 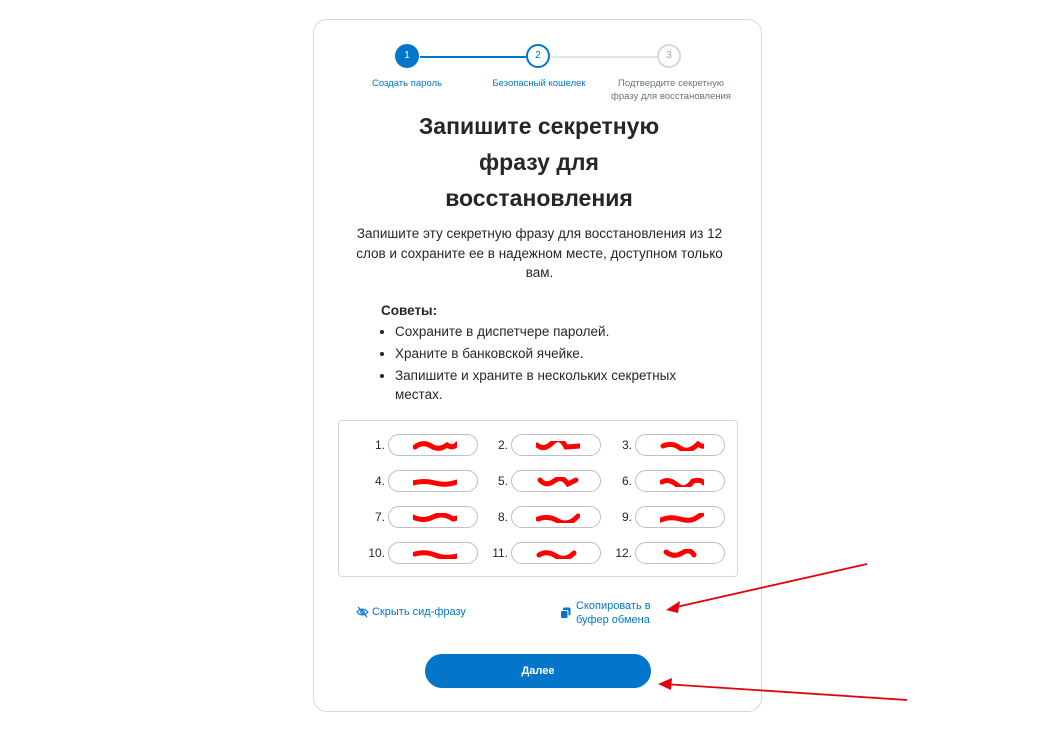 What do you see at coordinates (783, 632) in the screenshot?
I see `annotation-arrows` at bounding box center [783, 632].